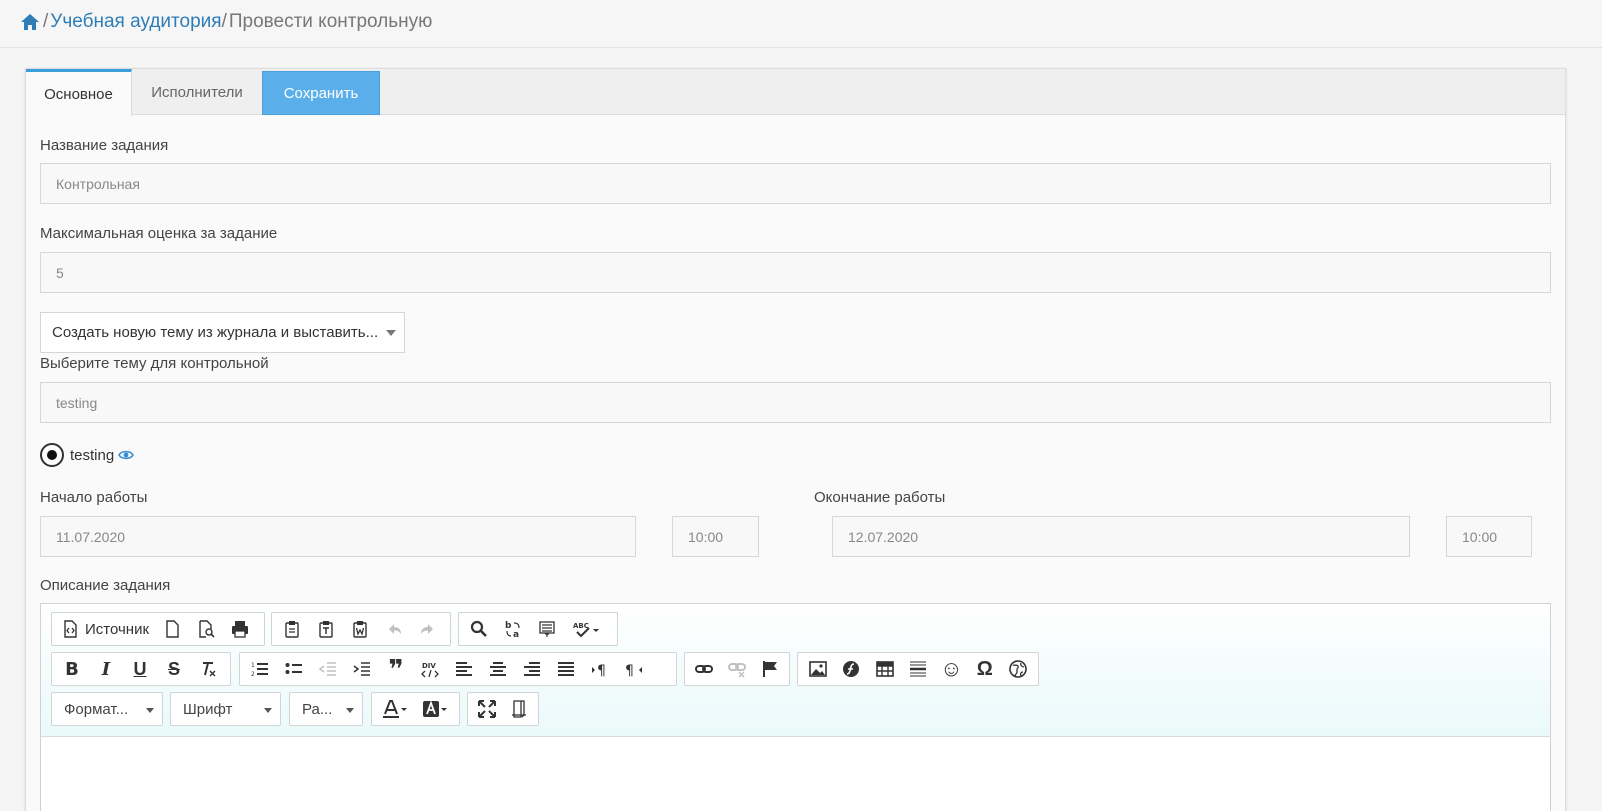  I want to click on max-grade-input: 5, so click(795, 272).